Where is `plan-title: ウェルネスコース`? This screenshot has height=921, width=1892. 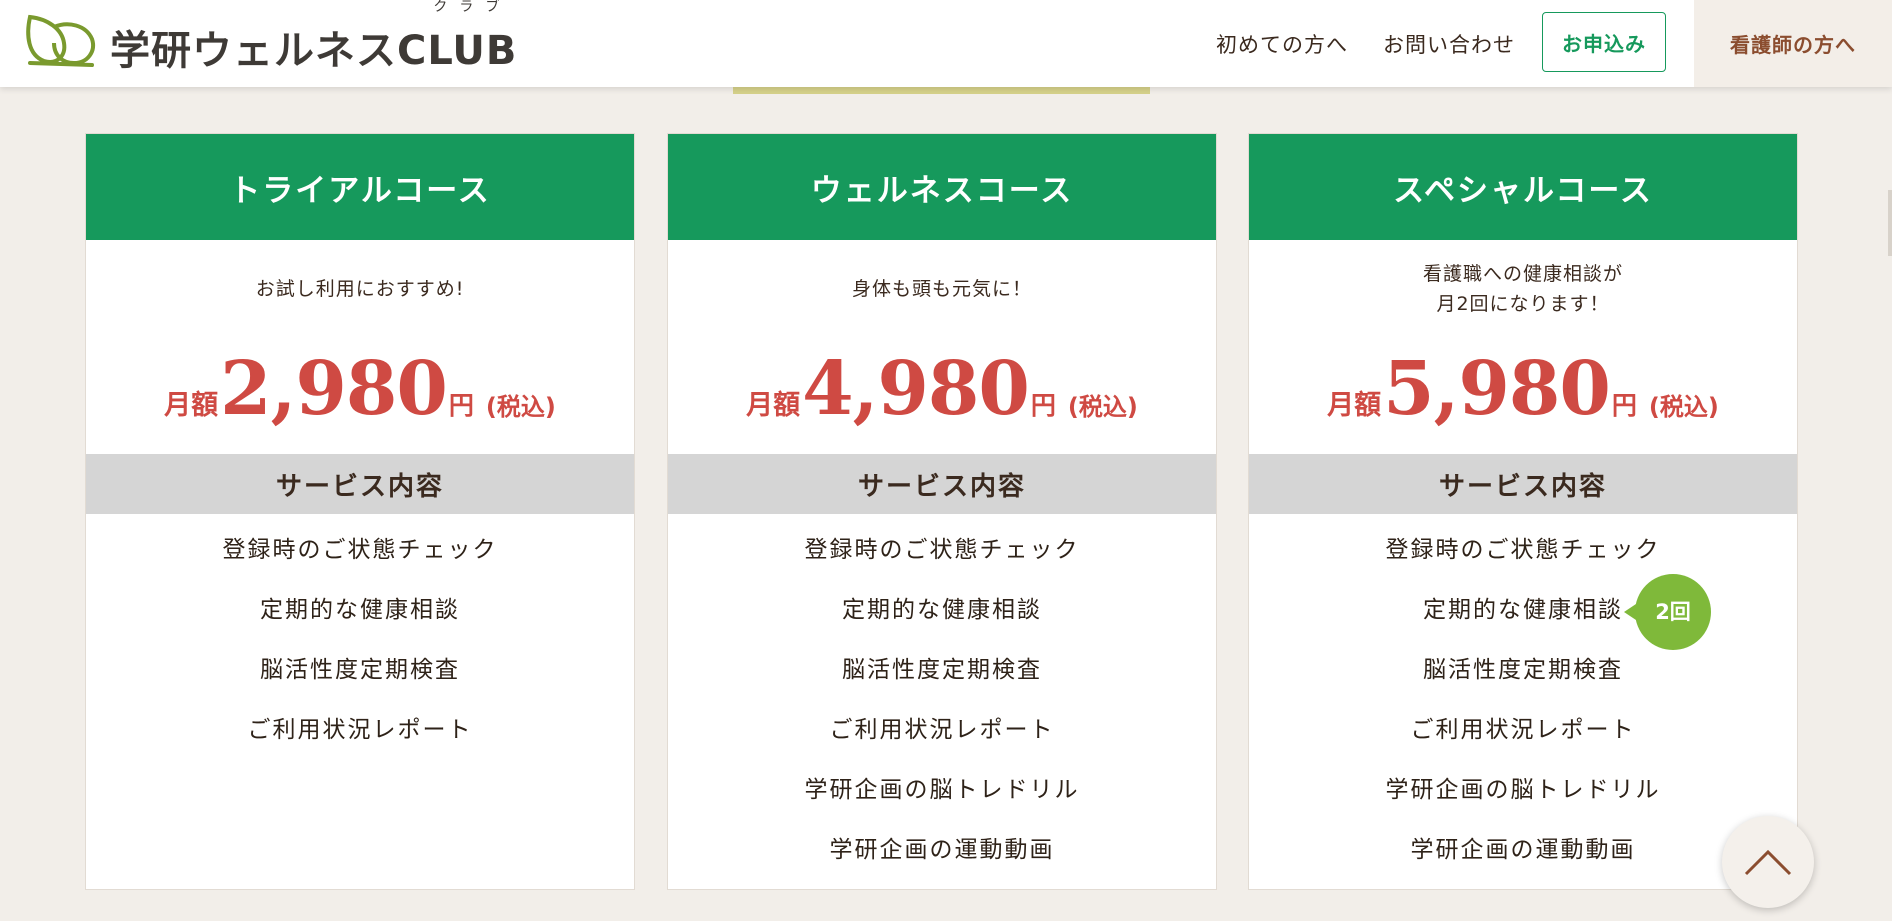 plan-title: ウェルネスコース is located at coordinates (942, 187).